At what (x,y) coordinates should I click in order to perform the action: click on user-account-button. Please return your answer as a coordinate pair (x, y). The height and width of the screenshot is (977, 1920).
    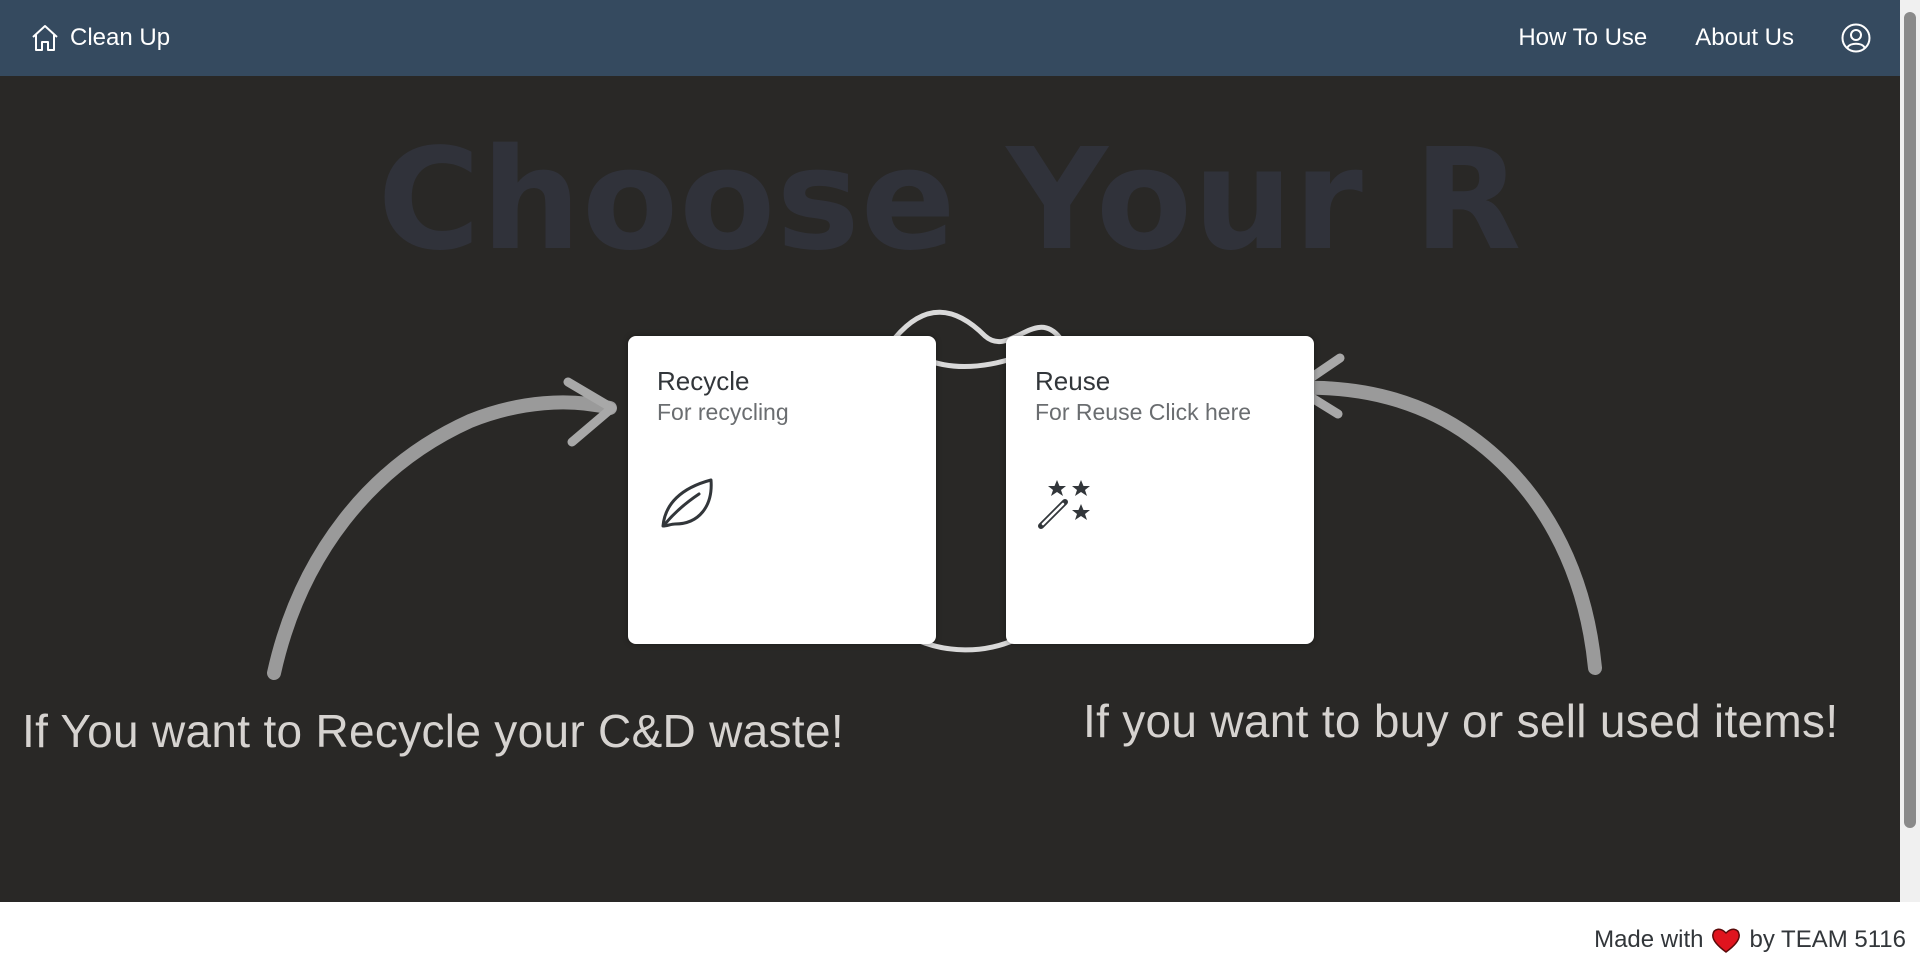
    Looking at the image, I should click on (1856, 38).